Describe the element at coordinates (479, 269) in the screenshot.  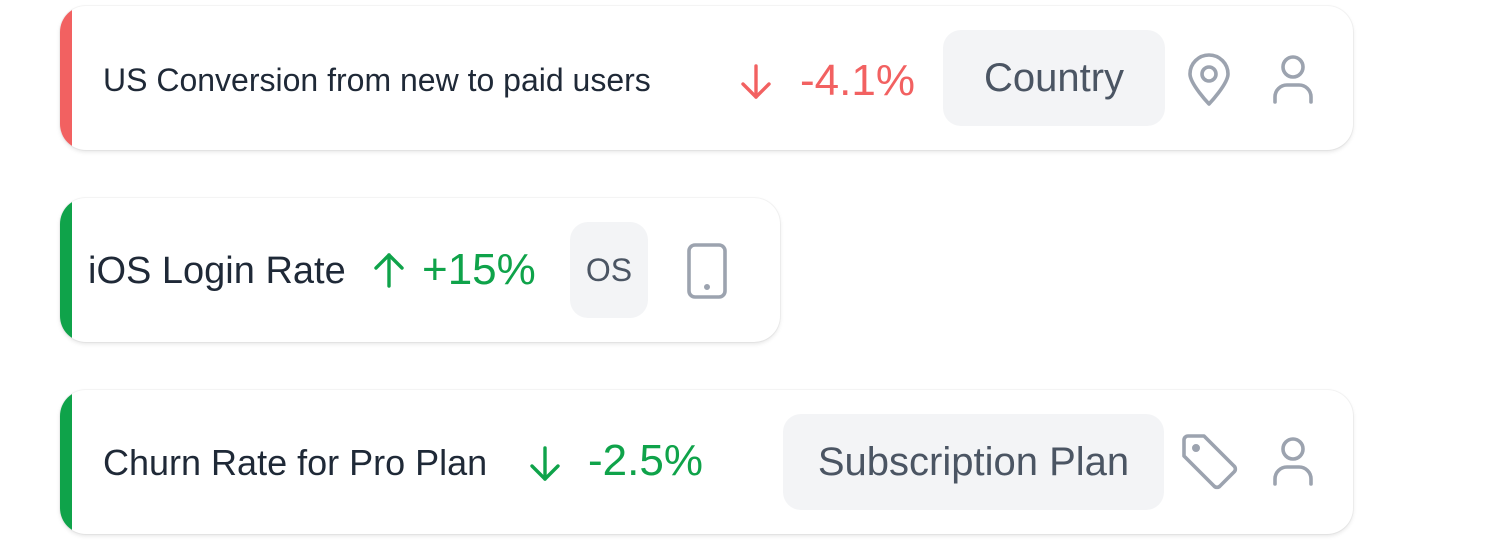
I see `change-value: +15%` at that location.